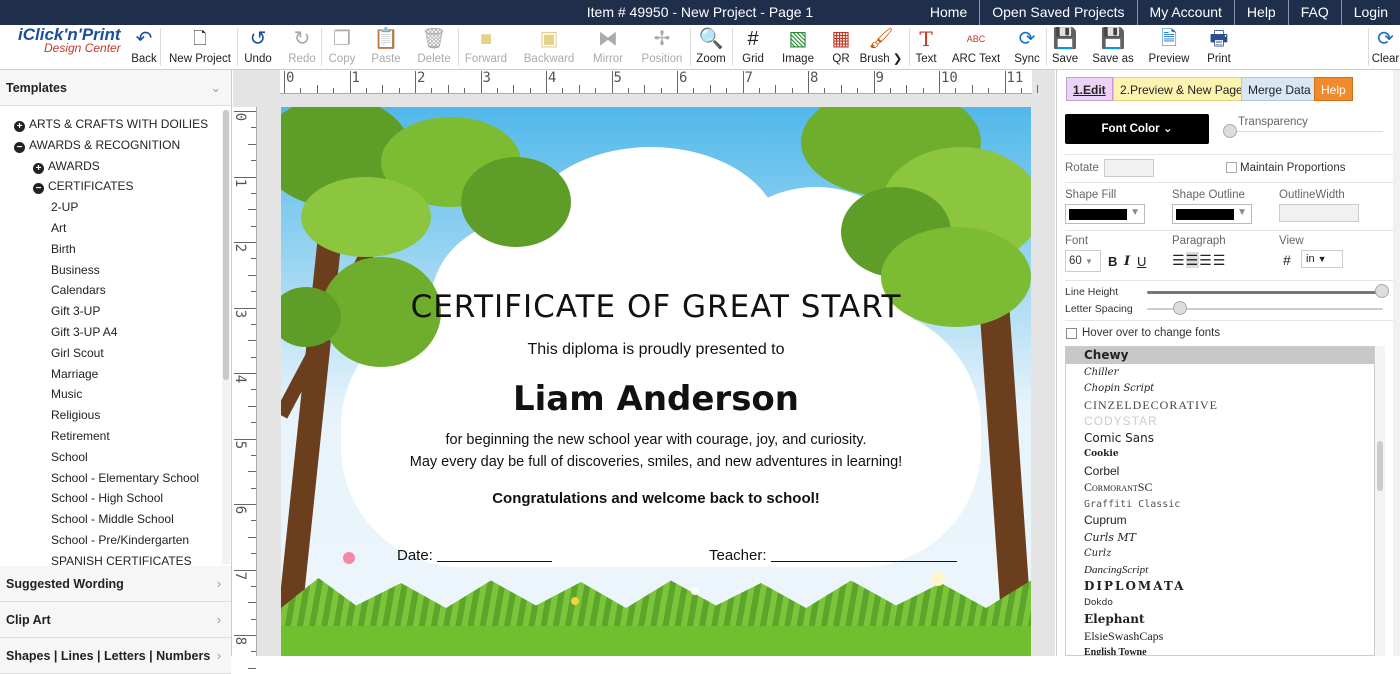 The width and height of the screenshot is (1400, 674). I want to click on text-button: T Text, so click(926, 47).